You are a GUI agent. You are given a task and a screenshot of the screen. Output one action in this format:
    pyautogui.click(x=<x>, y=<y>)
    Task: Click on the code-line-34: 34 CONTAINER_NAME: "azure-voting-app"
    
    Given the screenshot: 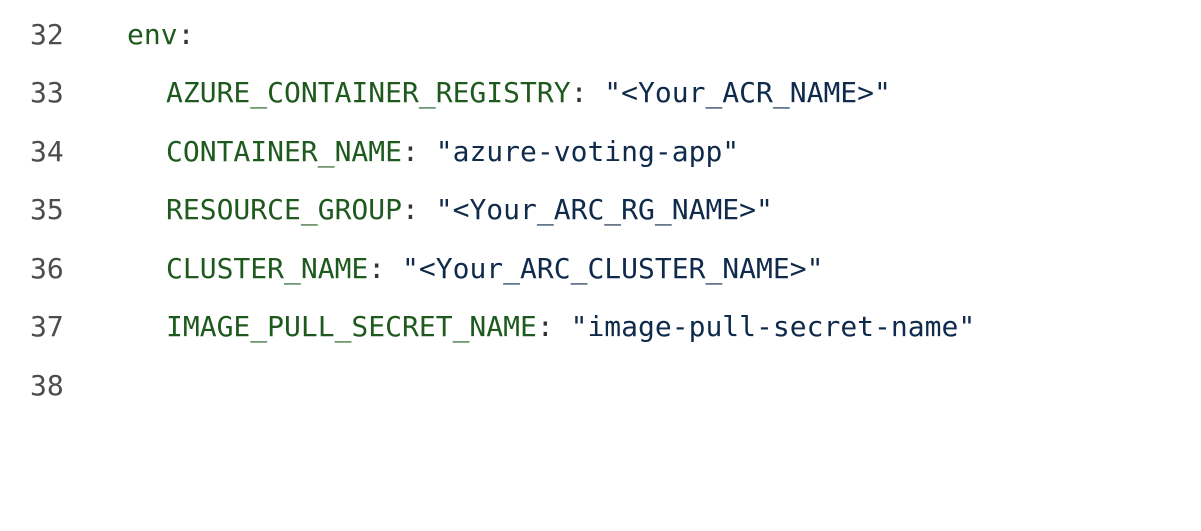 What is the action you would take?
    pyautogui.click(x=600, y=152)
    